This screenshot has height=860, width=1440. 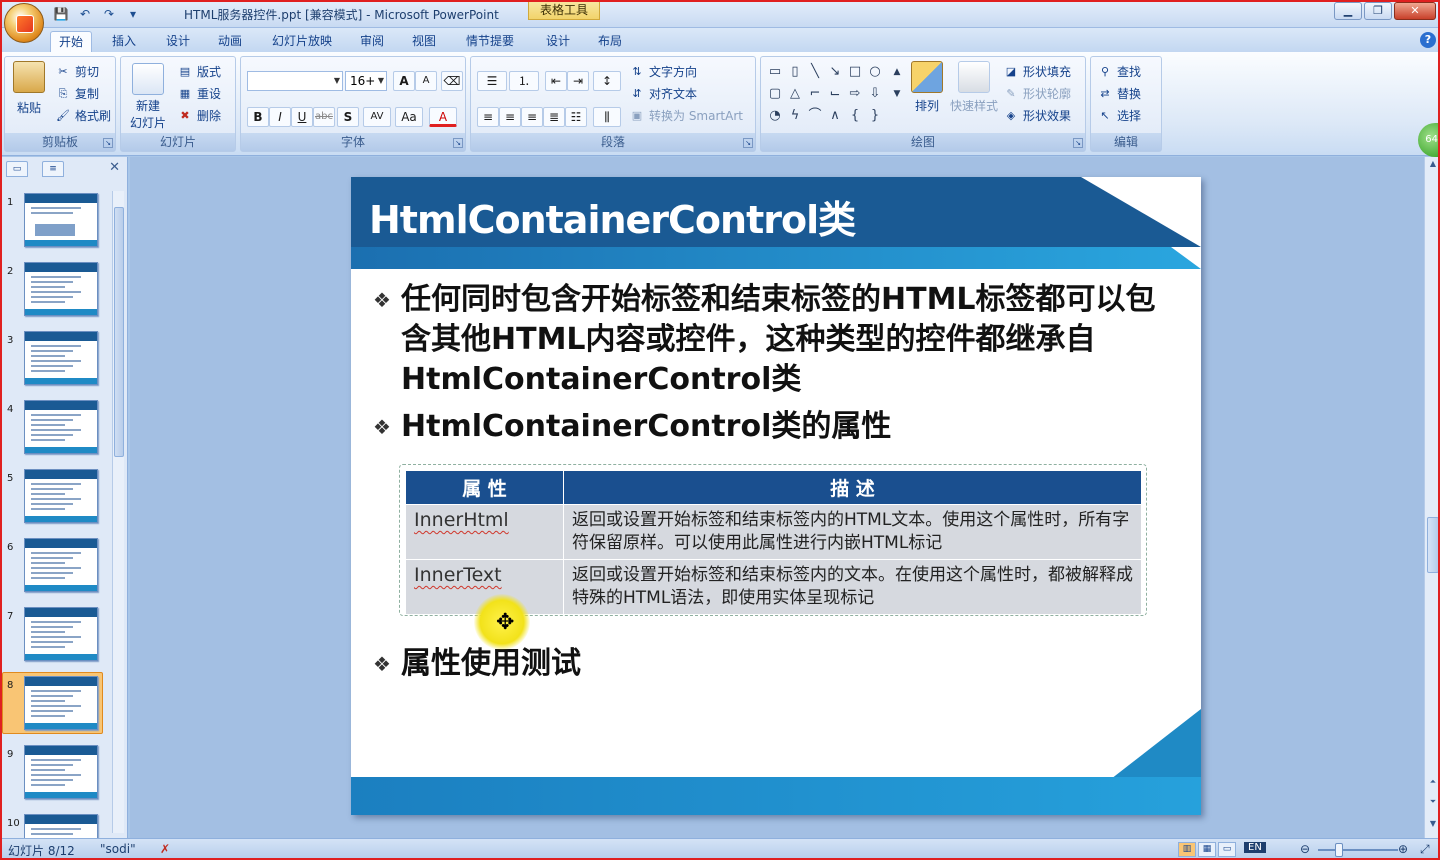 What do you see at coordinates (17, 169) in the screenshot?
I see `slides-tab-icon: ▭` at bounding box center [17, 169].